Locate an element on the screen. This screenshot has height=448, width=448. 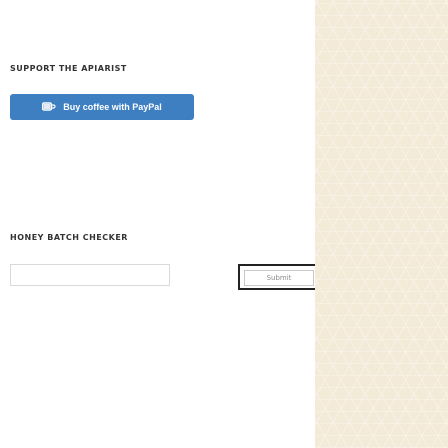
checker-heading: HONEY BATCH CHECKER is located at coordinates (69, 237).